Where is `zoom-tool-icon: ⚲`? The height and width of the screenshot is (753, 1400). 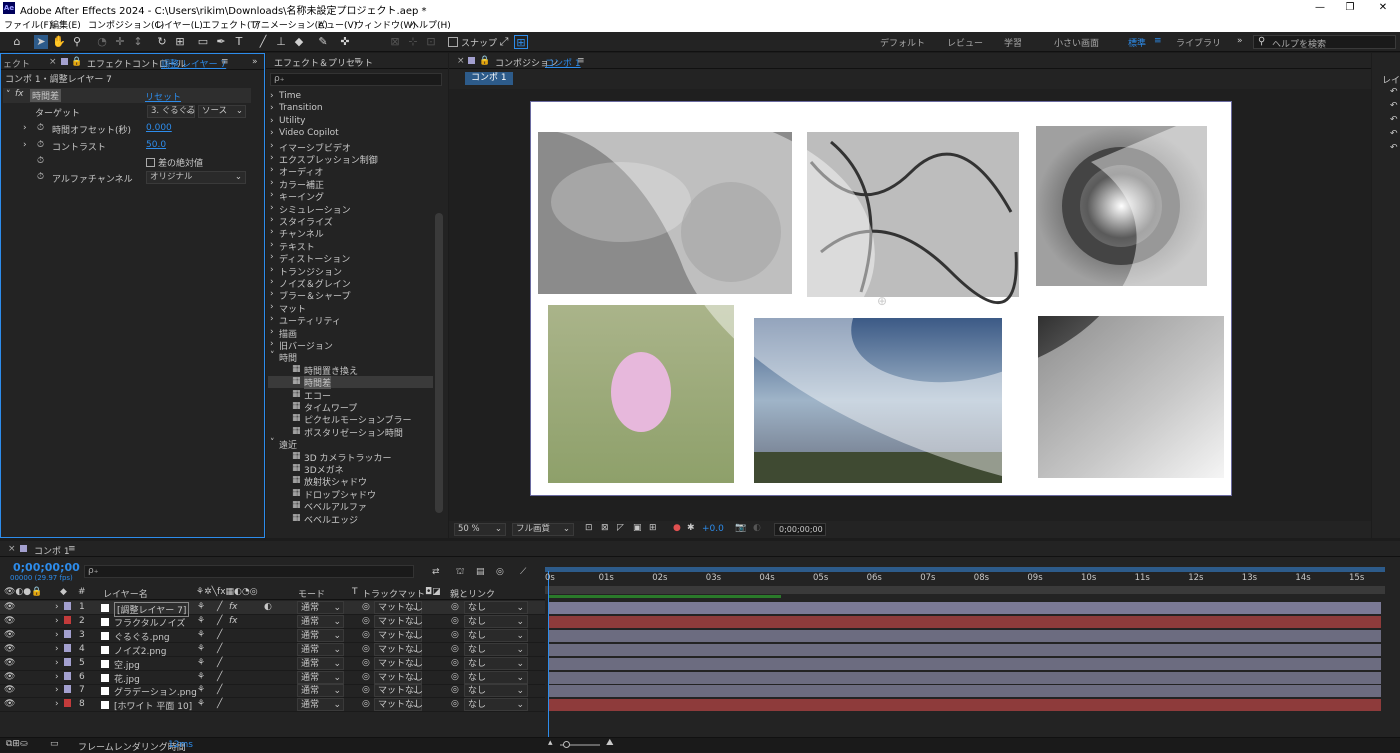 zoom-tool-icon: ⚲ is located at coordinates (77, 42).